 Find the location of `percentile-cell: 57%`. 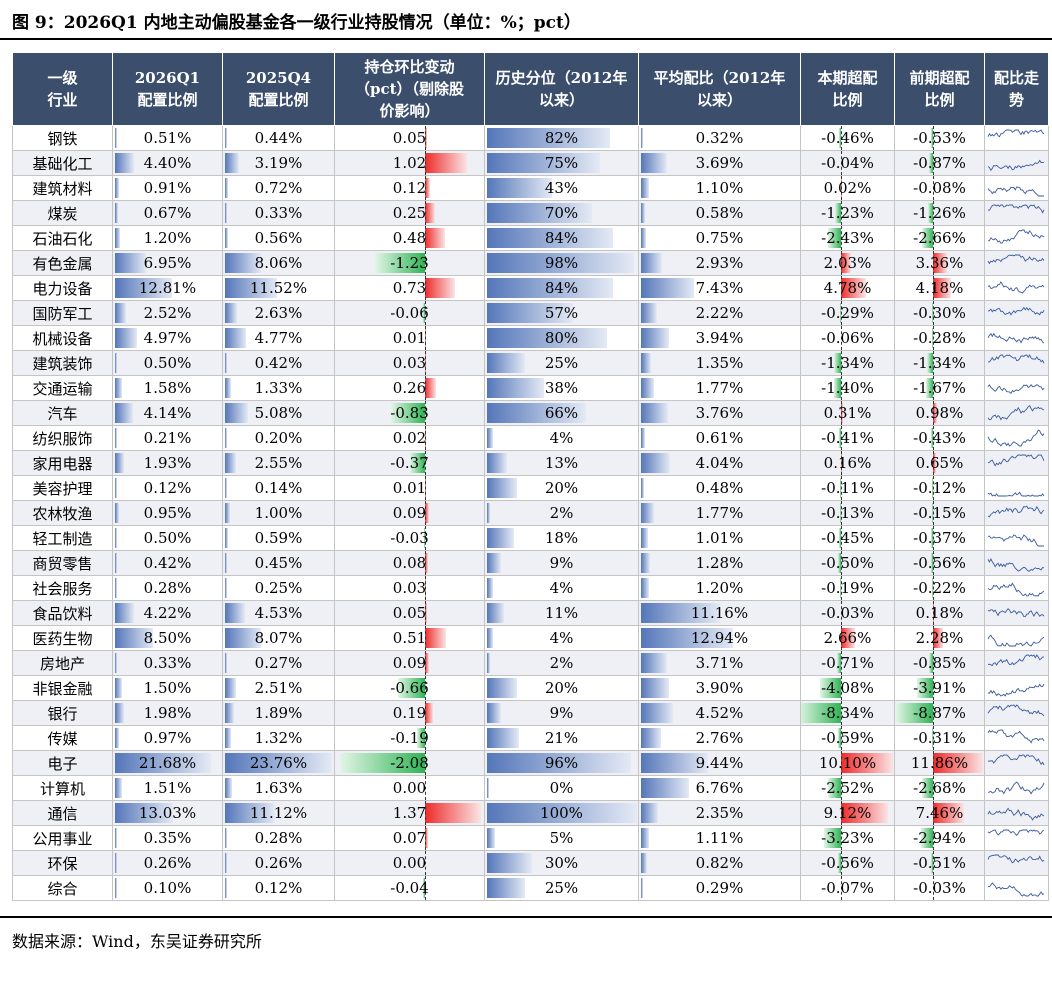

percentile-cell: 57% is located at coordinates (561, 313).